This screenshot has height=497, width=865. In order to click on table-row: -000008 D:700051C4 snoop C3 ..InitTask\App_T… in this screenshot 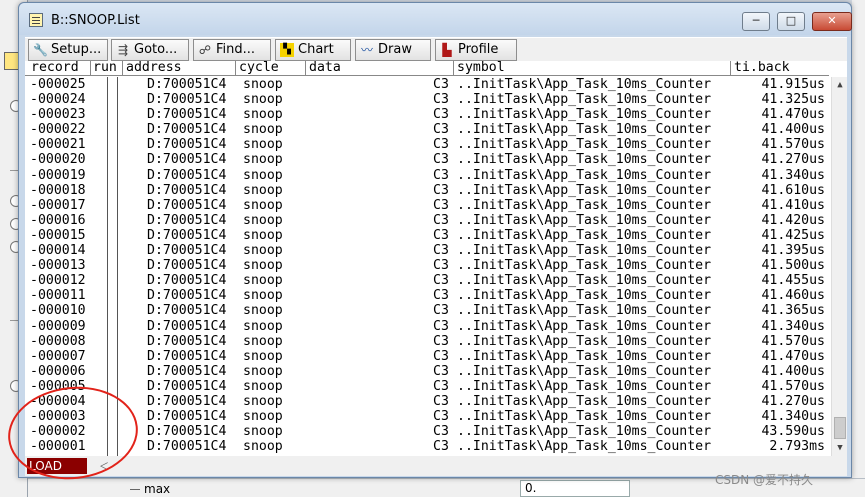, I will do `click(427, 341)`.